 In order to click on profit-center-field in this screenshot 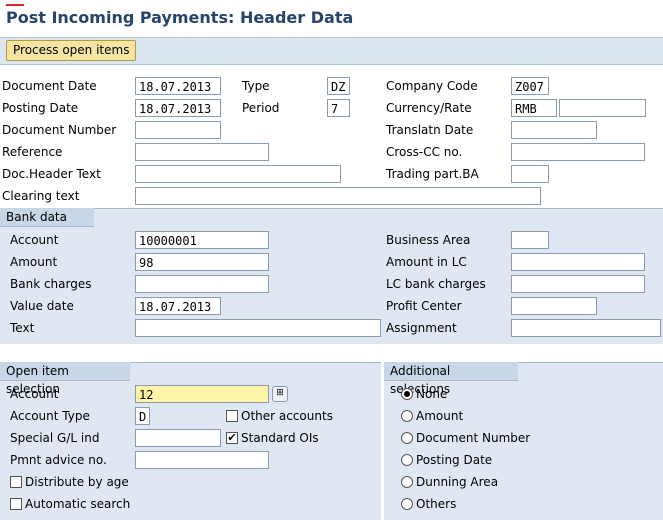, I will do `click(554, 306)`.